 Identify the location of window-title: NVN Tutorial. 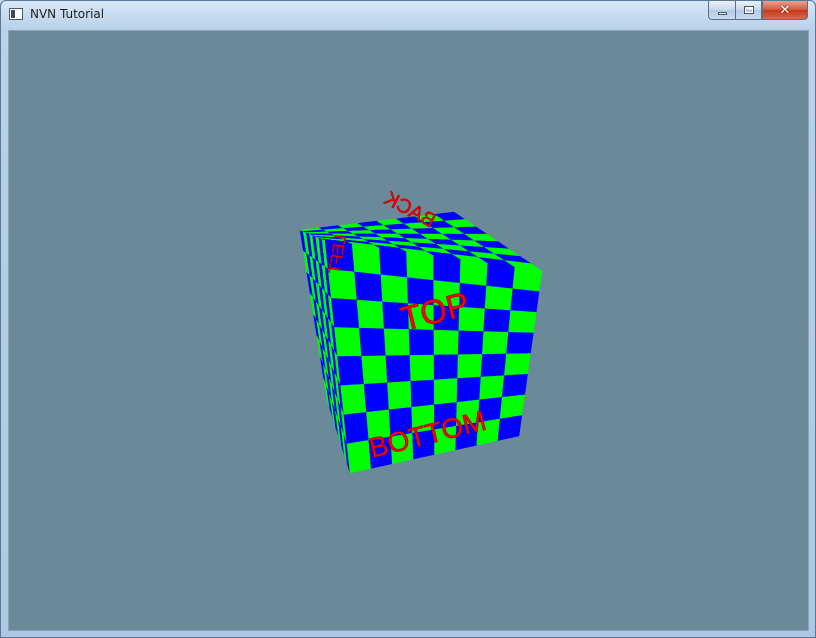
(67, 14).